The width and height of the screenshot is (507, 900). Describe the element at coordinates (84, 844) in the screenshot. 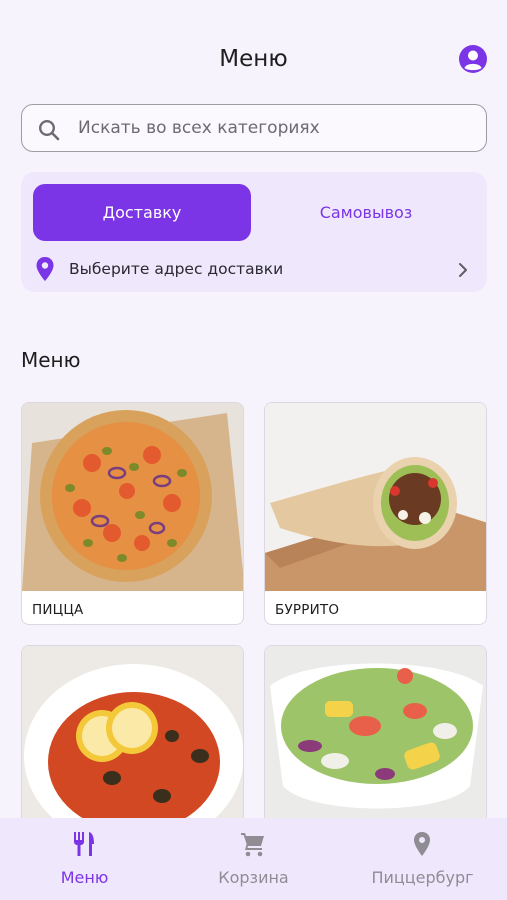

I see `fork-knife-icon` at that location.